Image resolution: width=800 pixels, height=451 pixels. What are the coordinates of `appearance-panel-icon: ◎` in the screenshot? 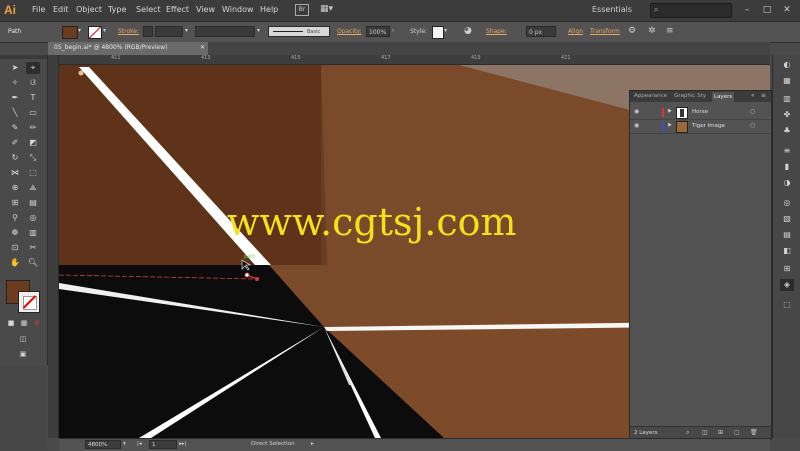 It's located at (787, 203).